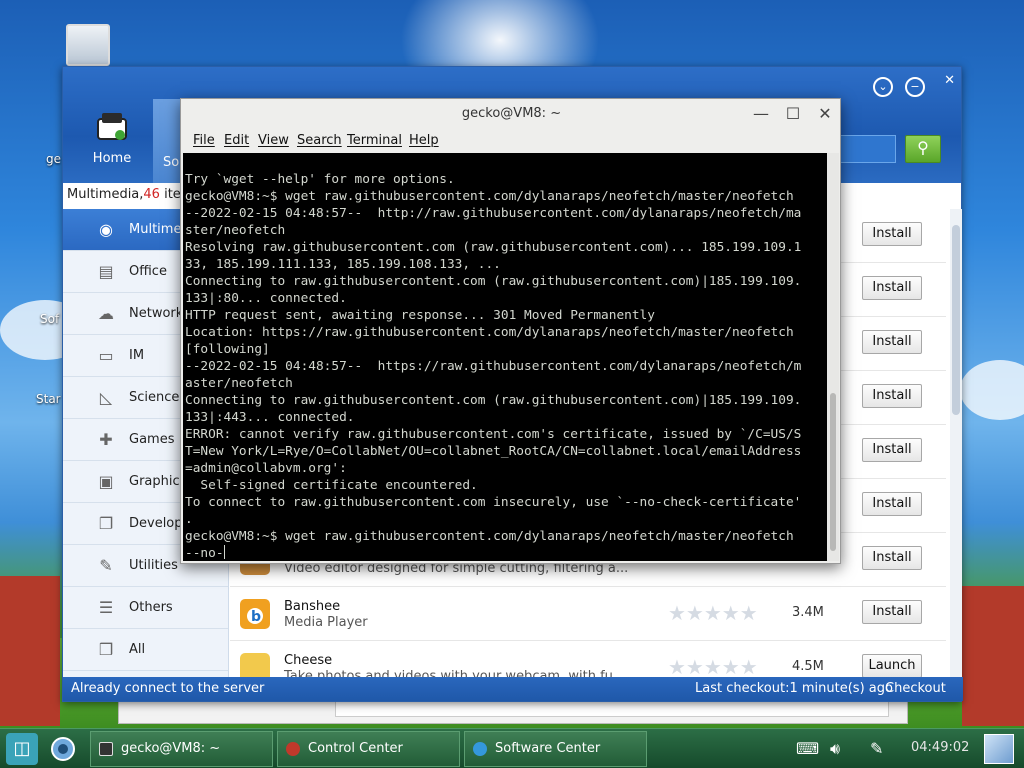  I want to click on ruler-icon: ◺, so click(106, 397).